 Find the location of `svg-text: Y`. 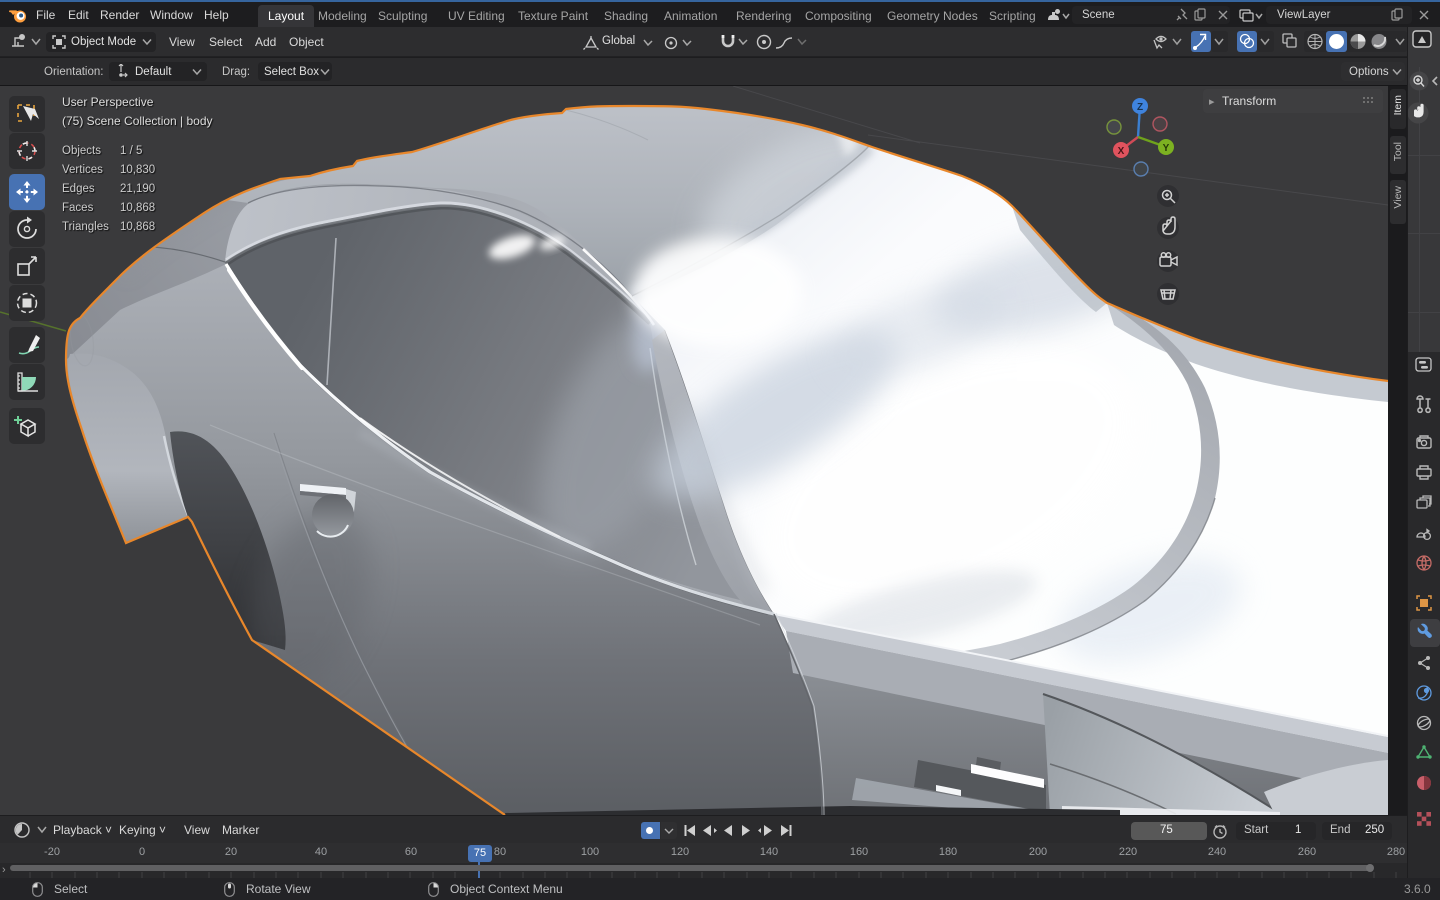

svg-text: Y is located at coordinates (1166, 148).